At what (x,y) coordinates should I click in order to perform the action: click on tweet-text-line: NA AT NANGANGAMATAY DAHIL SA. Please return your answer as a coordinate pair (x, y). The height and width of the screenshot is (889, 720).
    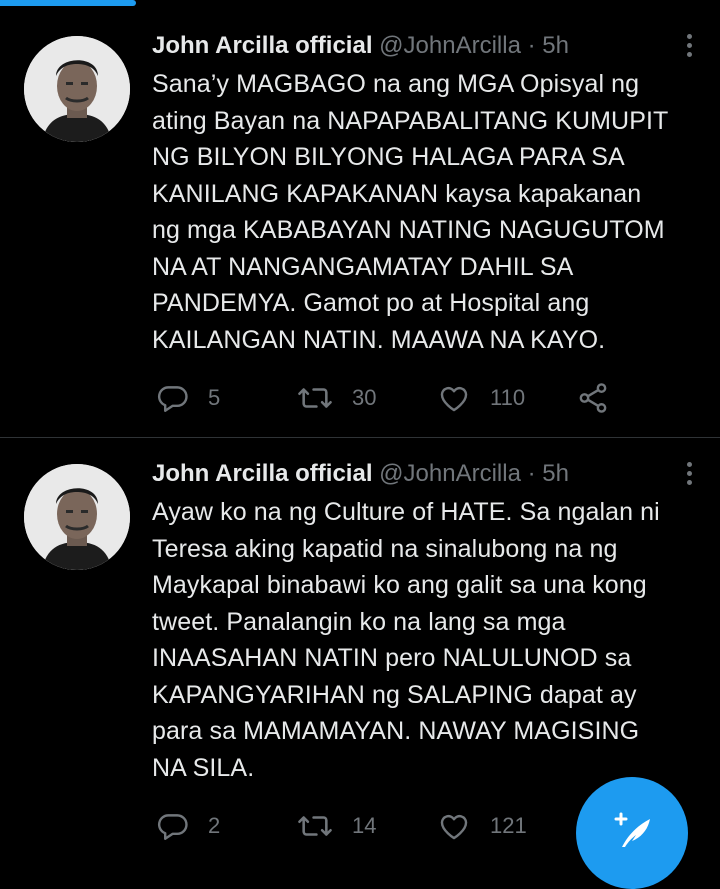
    Looking at the image, I should click on (363, 266).